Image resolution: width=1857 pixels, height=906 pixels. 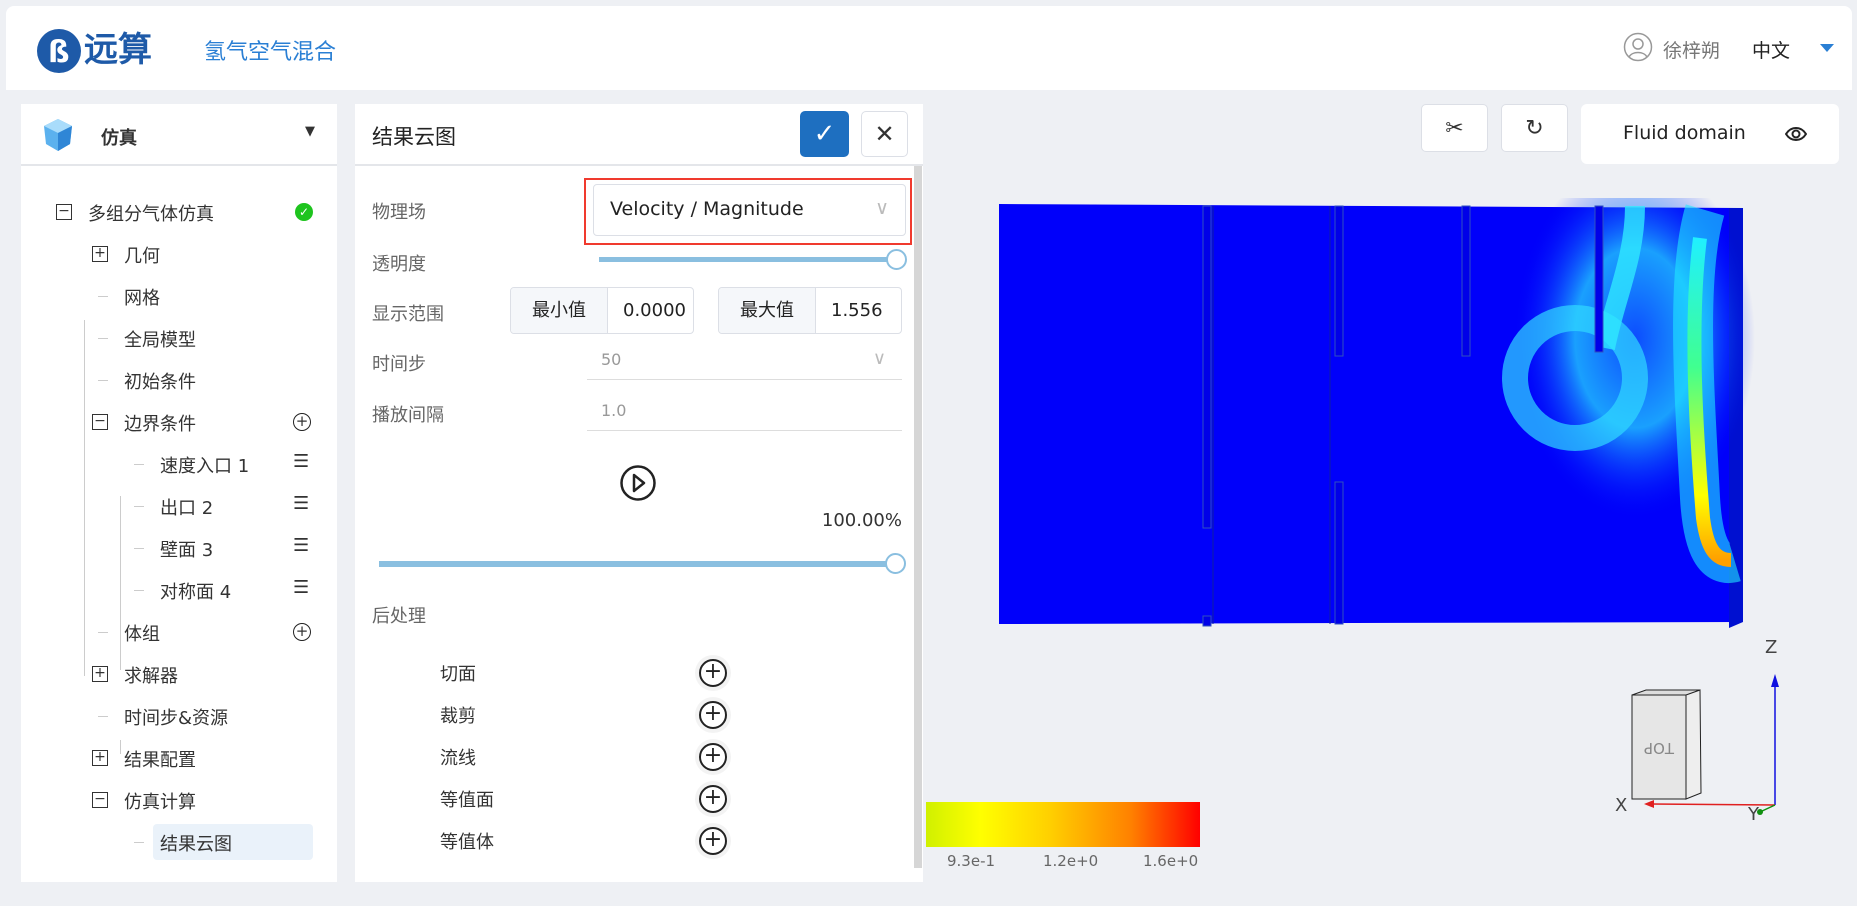 I want to click on scissors-icon: ✂, so click(x=1454, y=128).